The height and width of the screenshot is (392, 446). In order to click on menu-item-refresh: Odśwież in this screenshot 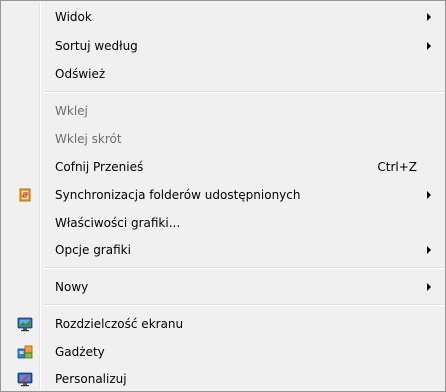, I will do `click(223, 74)`.